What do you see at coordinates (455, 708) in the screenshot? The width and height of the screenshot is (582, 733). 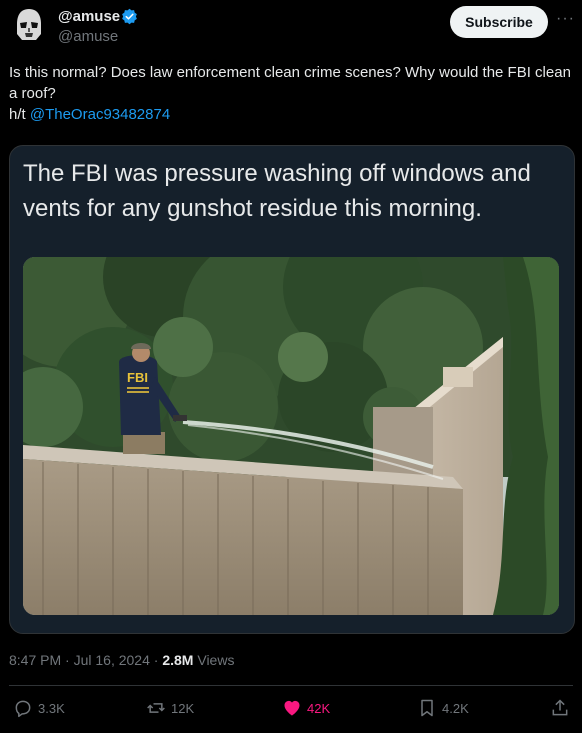 I see `bookmark-count: 4.2K` at bounding box center [455, 708].